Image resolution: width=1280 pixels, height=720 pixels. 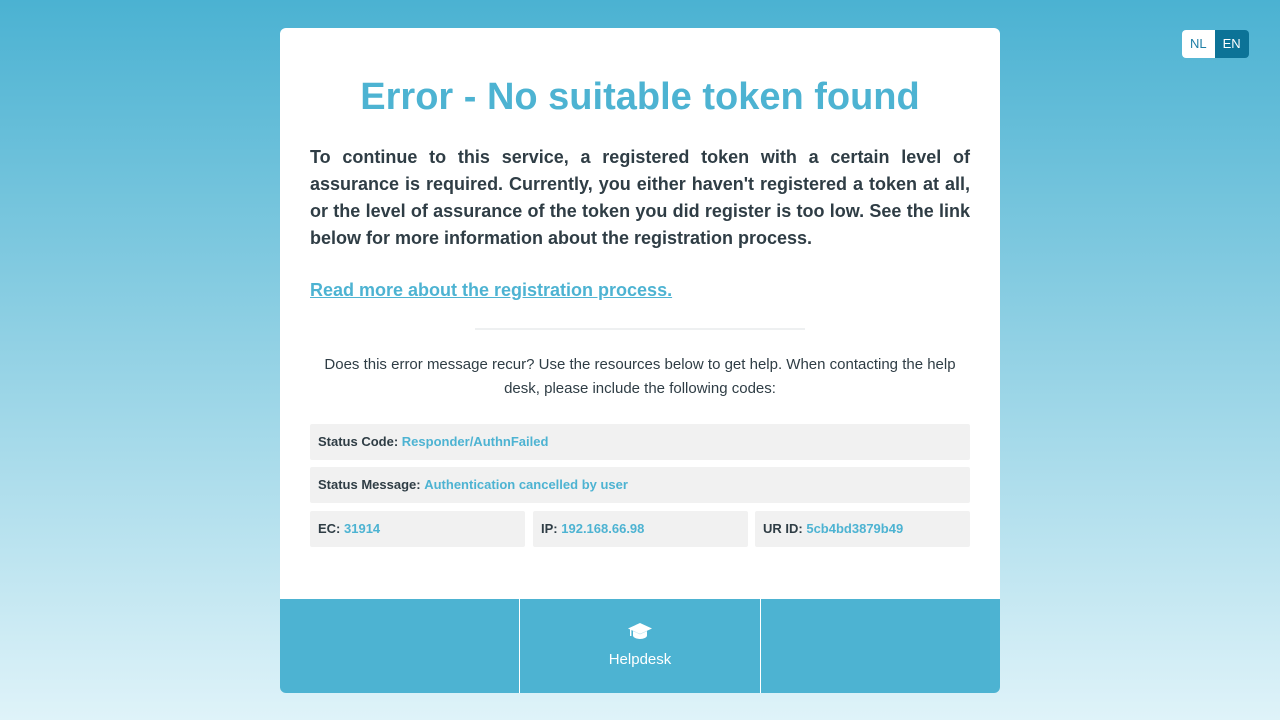 What do you see at coordinates (362, 528) in the screenshot?
I see `ec-value: 31914` at bounding box center [362, 528].